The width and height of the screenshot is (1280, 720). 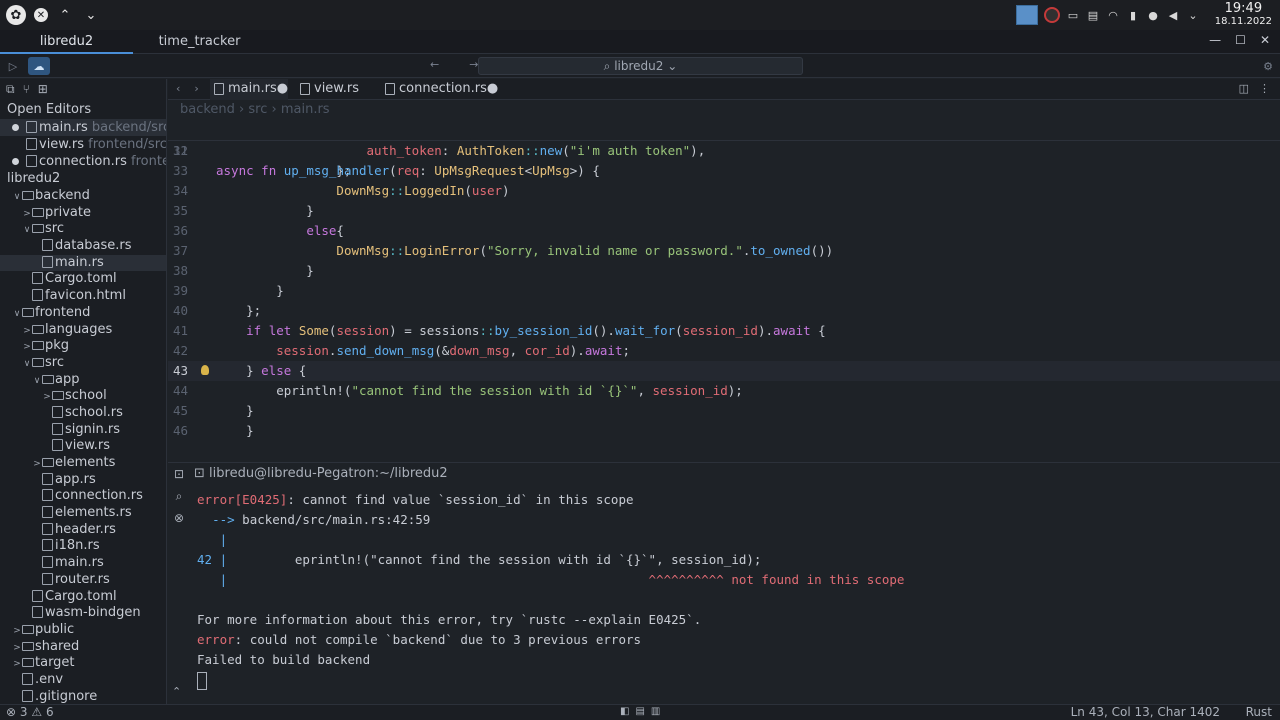 I want to click on tree-folder: > public, so click(x=83, y=630).